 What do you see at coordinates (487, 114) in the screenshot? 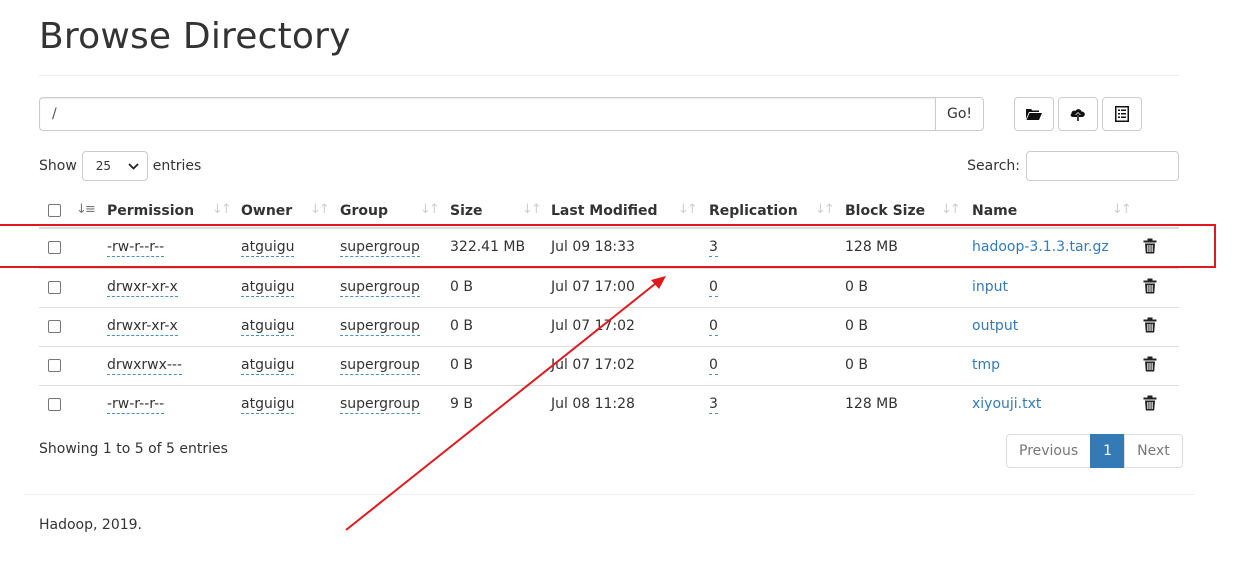
I see `path-input` at bounding box center [487, 114].